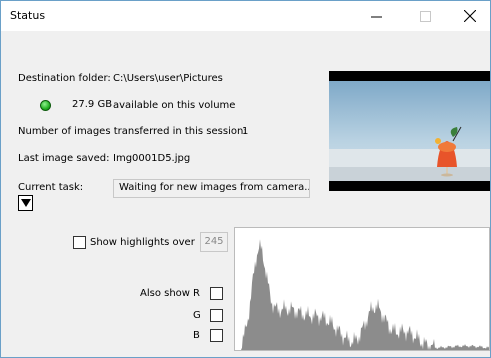 The width and height of the screenshot is (491, 358). I want to click on highlights-threshold-input: 245, so click(214, 242).